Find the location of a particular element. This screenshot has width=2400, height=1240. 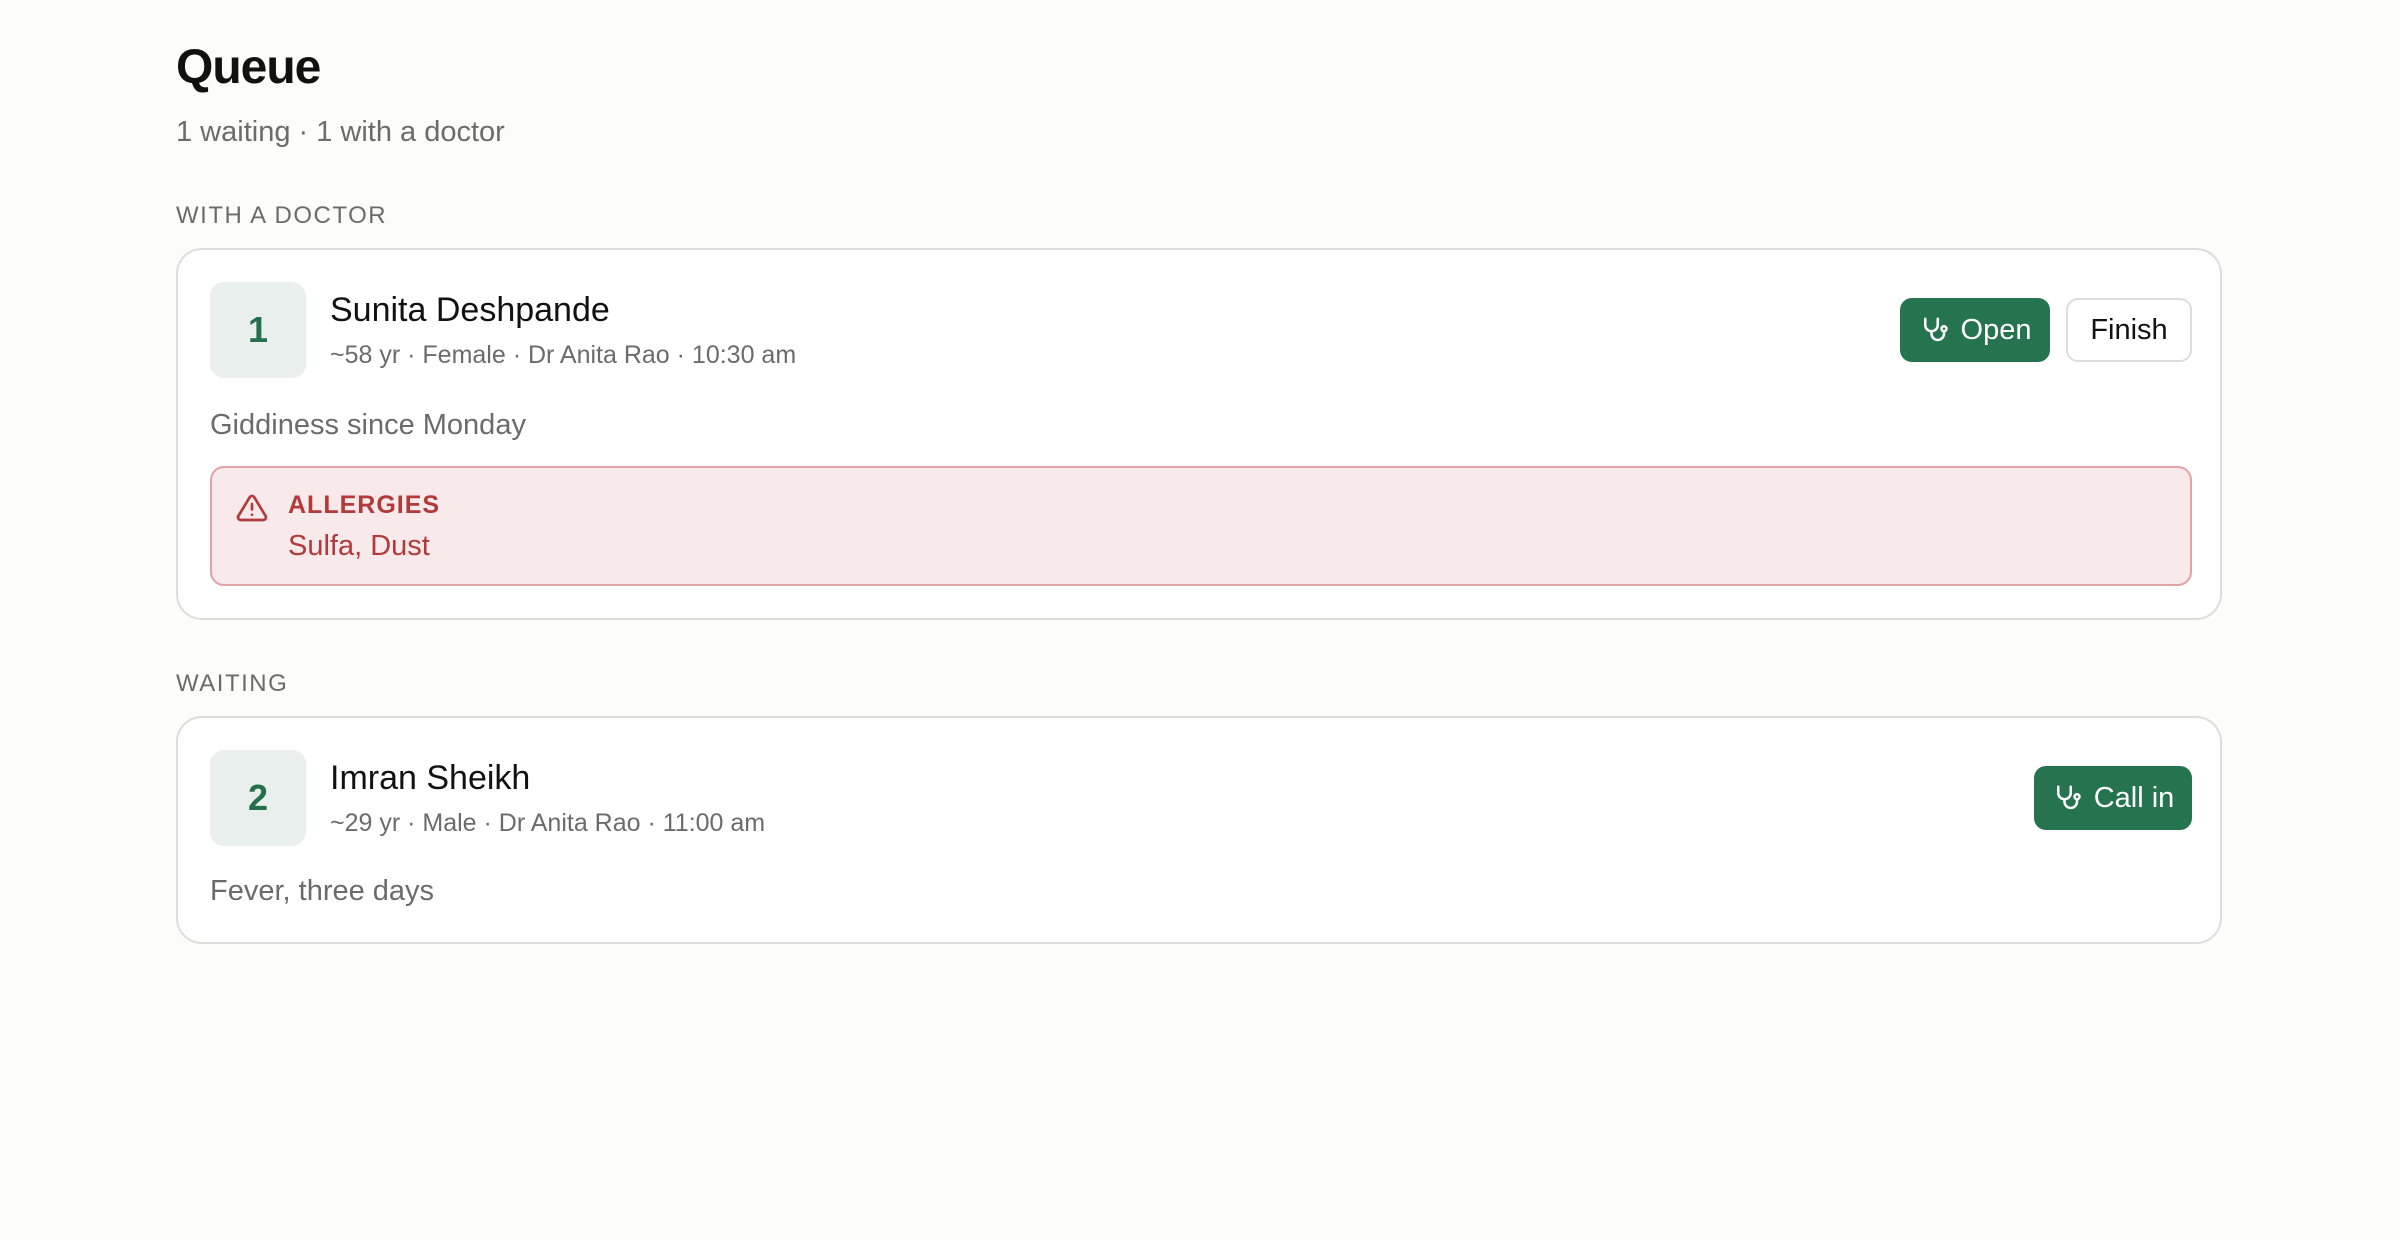

open-button-label: Open is located at coordinates (1996, 329).